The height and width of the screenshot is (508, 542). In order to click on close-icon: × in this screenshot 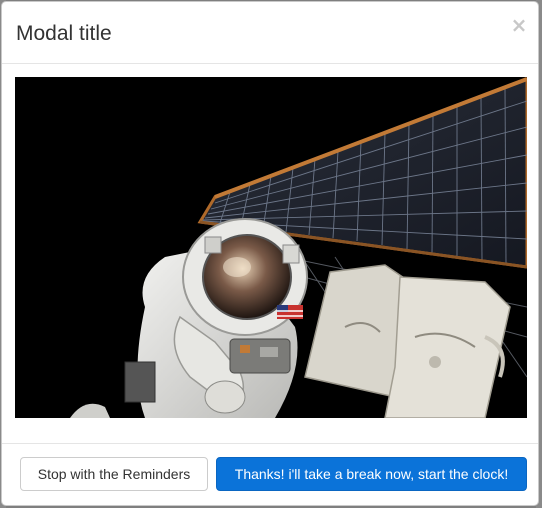, I will do `click(519, 25)`.